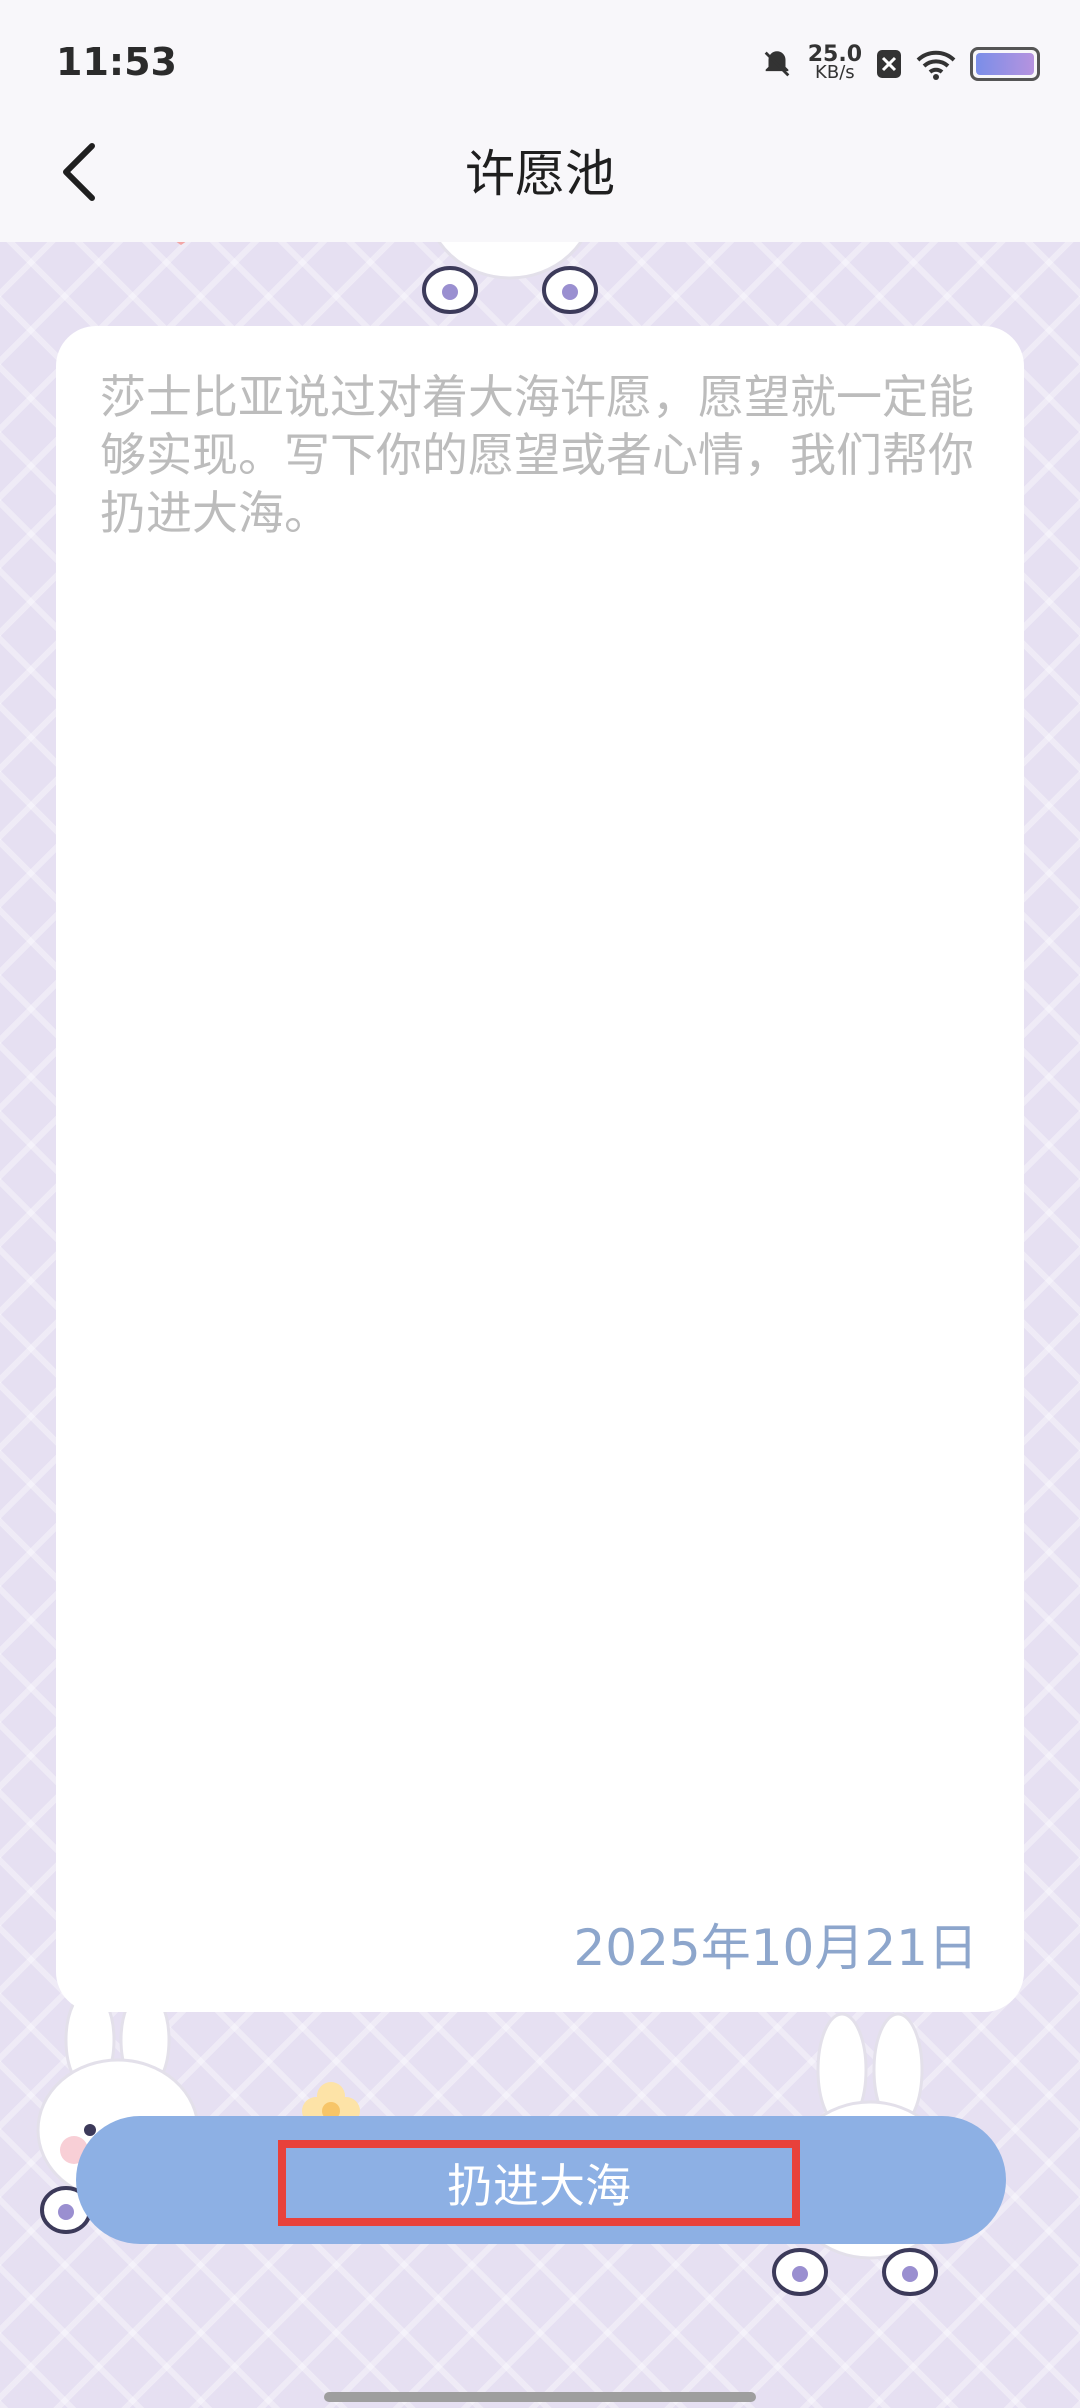 Image resolution: width=1080 pixels, height=2408 pixels. Describe the element at coordinates (540, 2397) in the screenshot. I see `home-indicator` at that location.